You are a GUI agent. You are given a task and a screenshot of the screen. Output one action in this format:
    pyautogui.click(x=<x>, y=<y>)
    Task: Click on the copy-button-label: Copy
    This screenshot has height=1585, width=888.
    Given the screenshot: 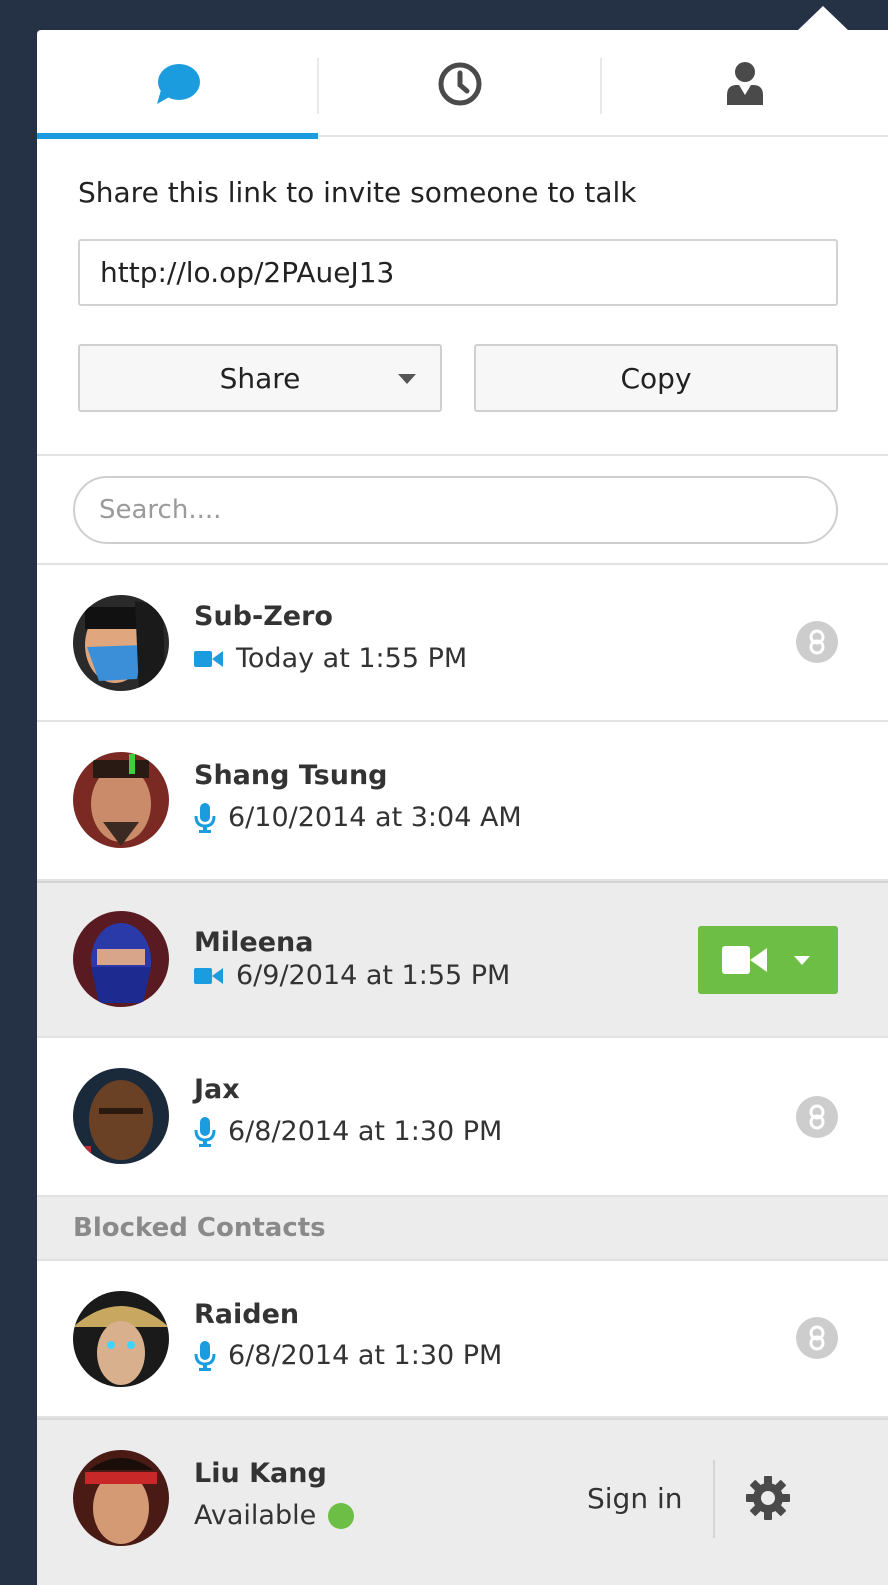 What is the action you would take?
    pyautogui.click(x=656, y=378)
    